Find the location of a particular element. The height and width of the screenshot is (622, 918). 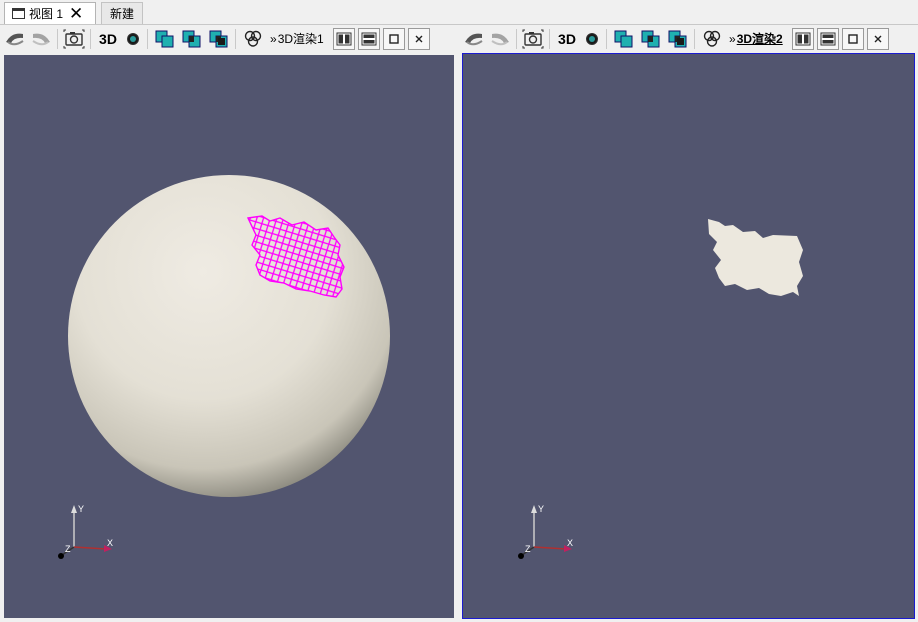

tab-view-1: 视图 1 ✕ is located at coordinates (50, 13).